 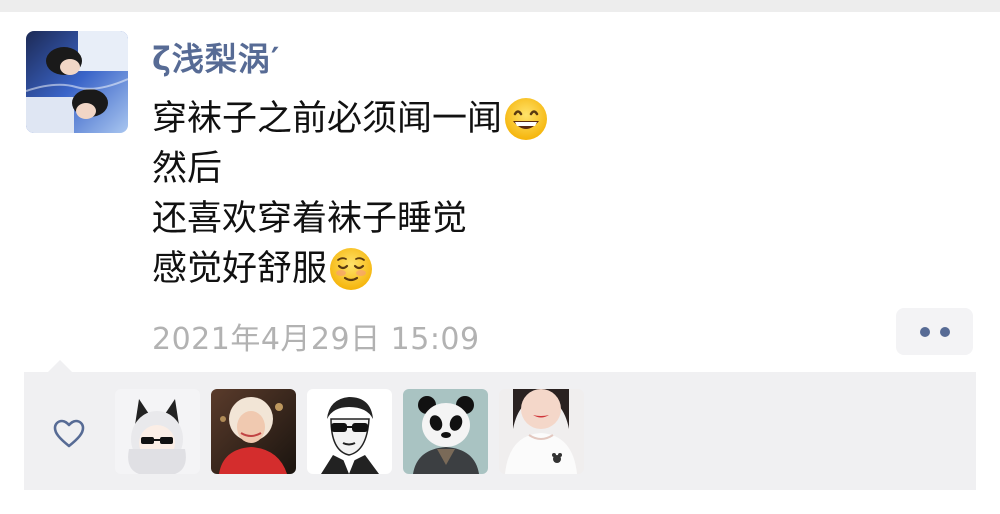 I want to click on content-line: 感觉好舒服, so click(x=502, y=269).